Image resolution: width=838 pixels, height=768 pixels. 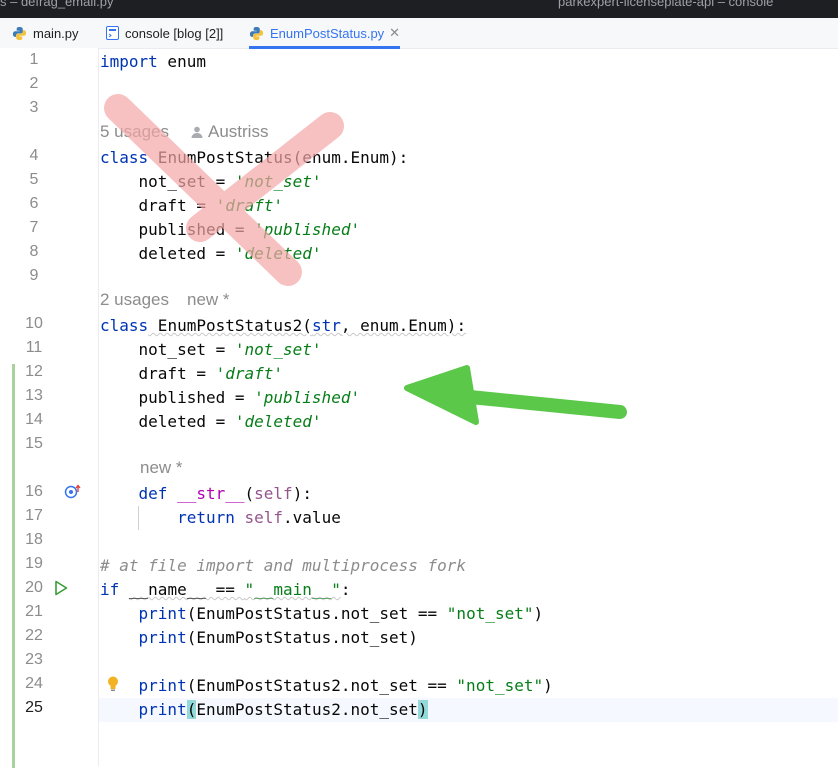 I want to click on code-line-16: def __str__(self):, so click(x=206, y=494).